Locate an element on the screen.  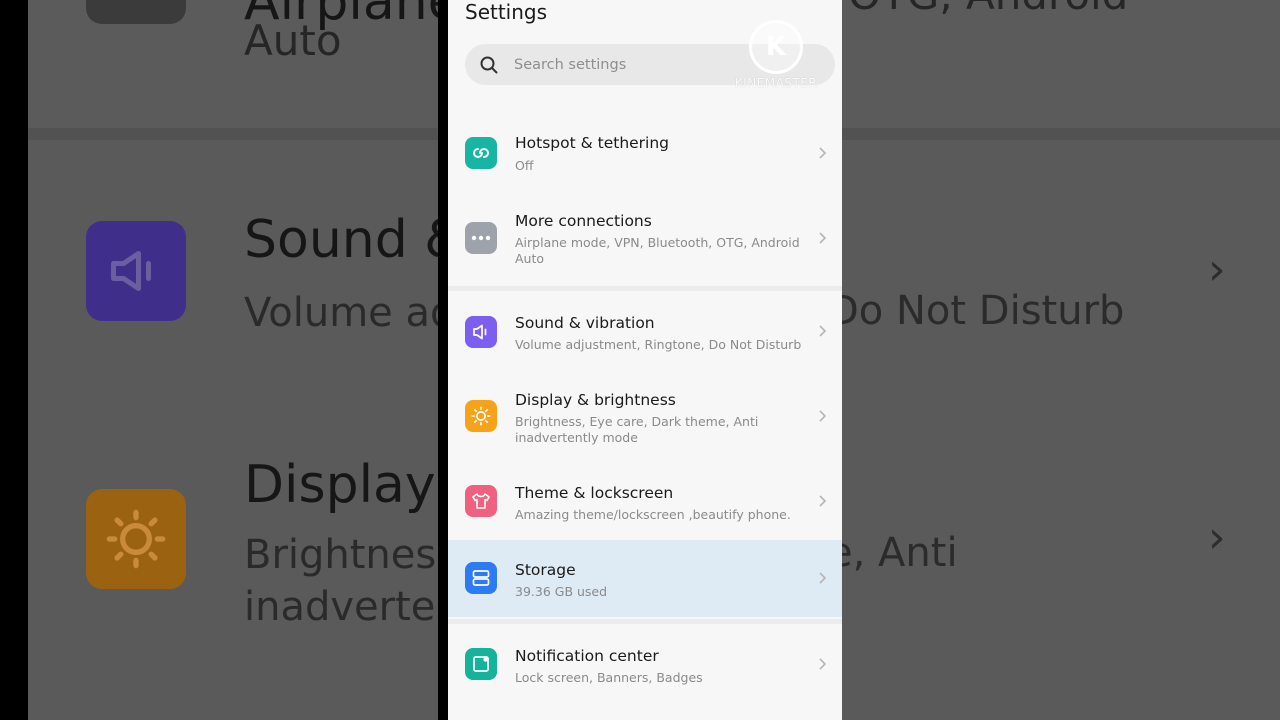
shirt-icon is located at coordinates (481, 501).